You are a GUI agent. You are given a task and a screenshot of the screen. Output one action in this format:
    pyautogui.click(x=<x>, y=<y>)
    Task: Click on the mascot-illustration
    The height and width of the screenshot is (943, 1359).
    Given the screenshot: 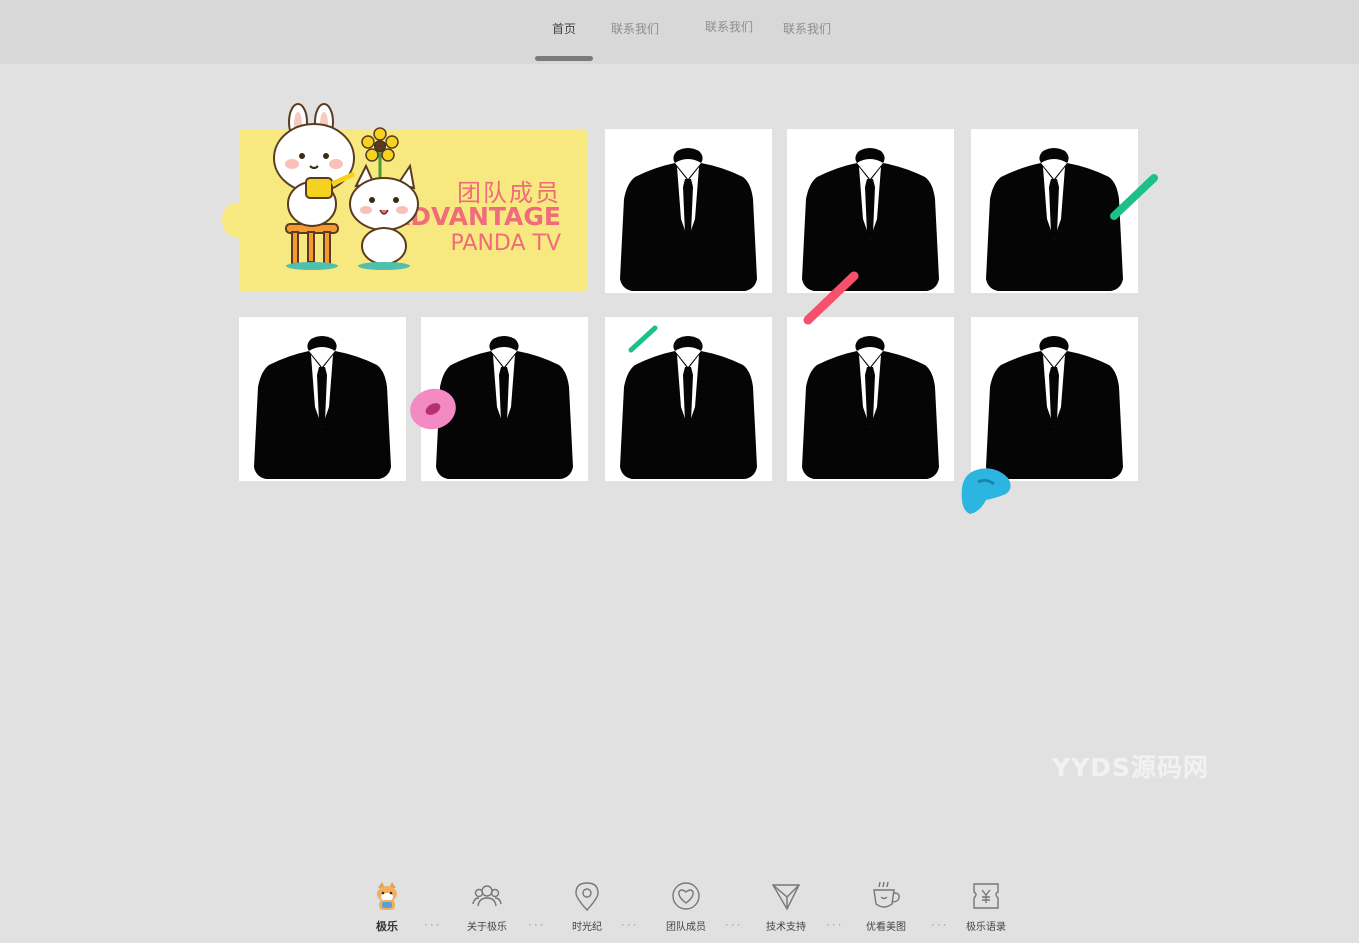 What is the action you would take?
    pyautogui.click(x=346, y=186)
    